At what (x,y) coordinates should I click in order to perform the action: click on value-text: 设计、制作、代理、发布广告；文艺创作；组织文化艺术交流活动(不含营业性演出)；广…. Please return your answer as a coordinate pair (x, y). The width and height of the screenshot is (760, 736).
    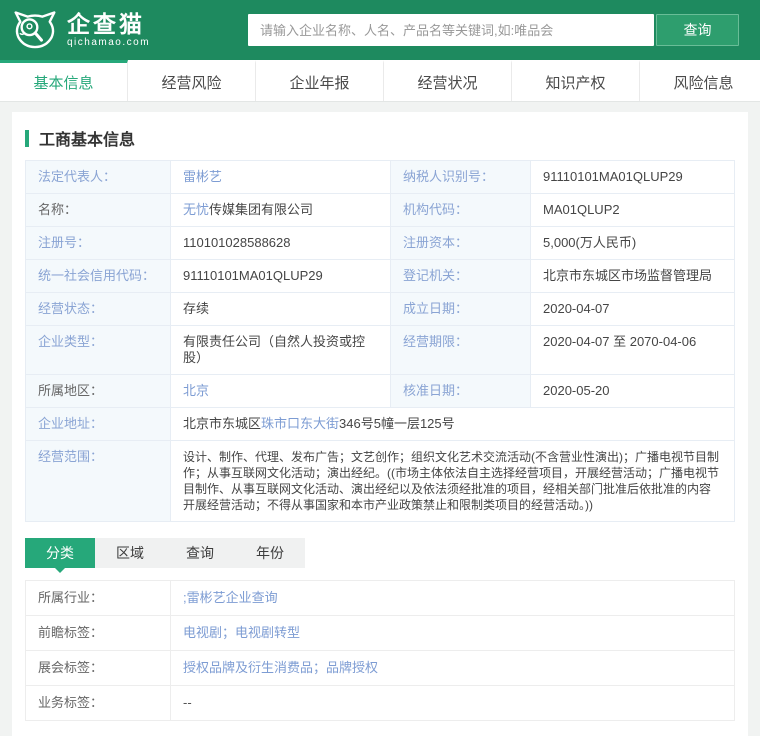
    Looking at the image, I should click on (451, 481).